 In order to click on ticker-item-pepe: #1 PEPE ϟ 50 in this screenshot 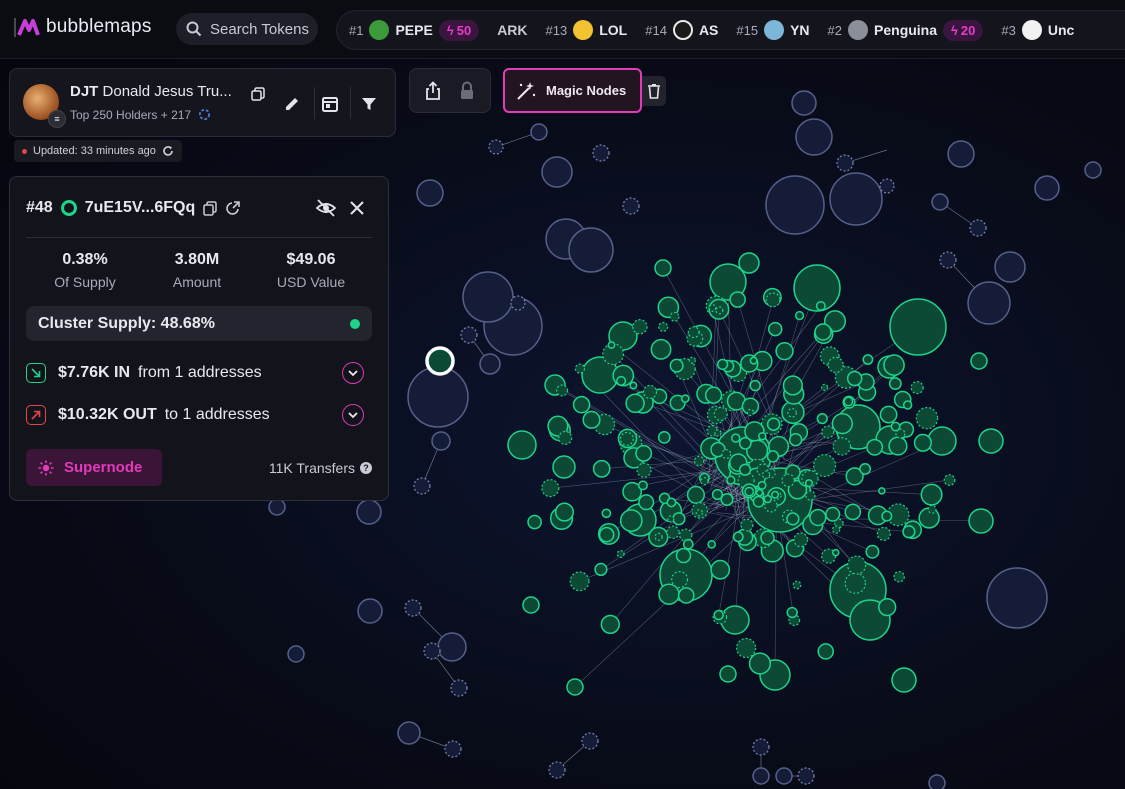, I will do `click(414, 30)`.